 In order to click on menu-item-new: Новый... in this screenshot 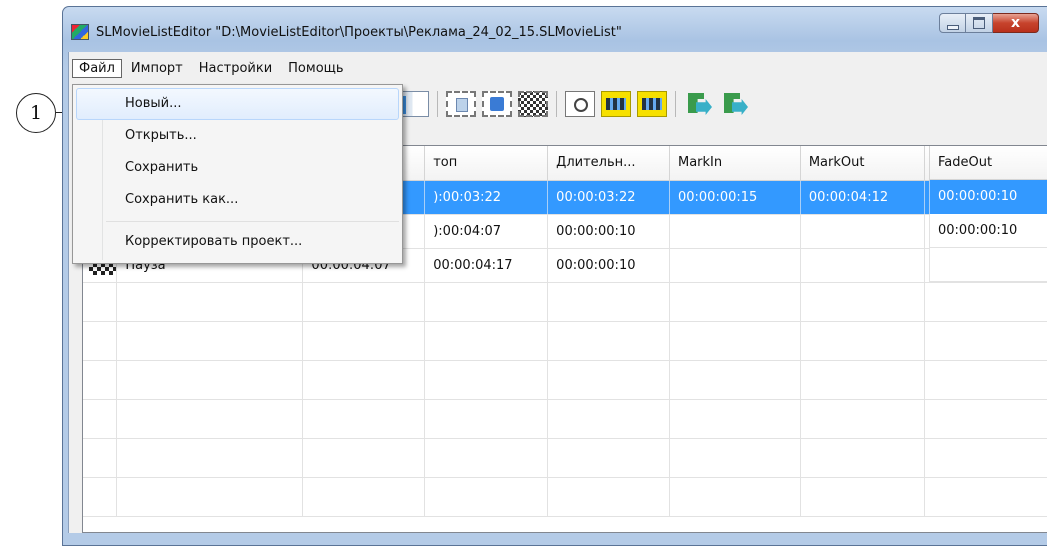, I will do `click(237, 104)`.